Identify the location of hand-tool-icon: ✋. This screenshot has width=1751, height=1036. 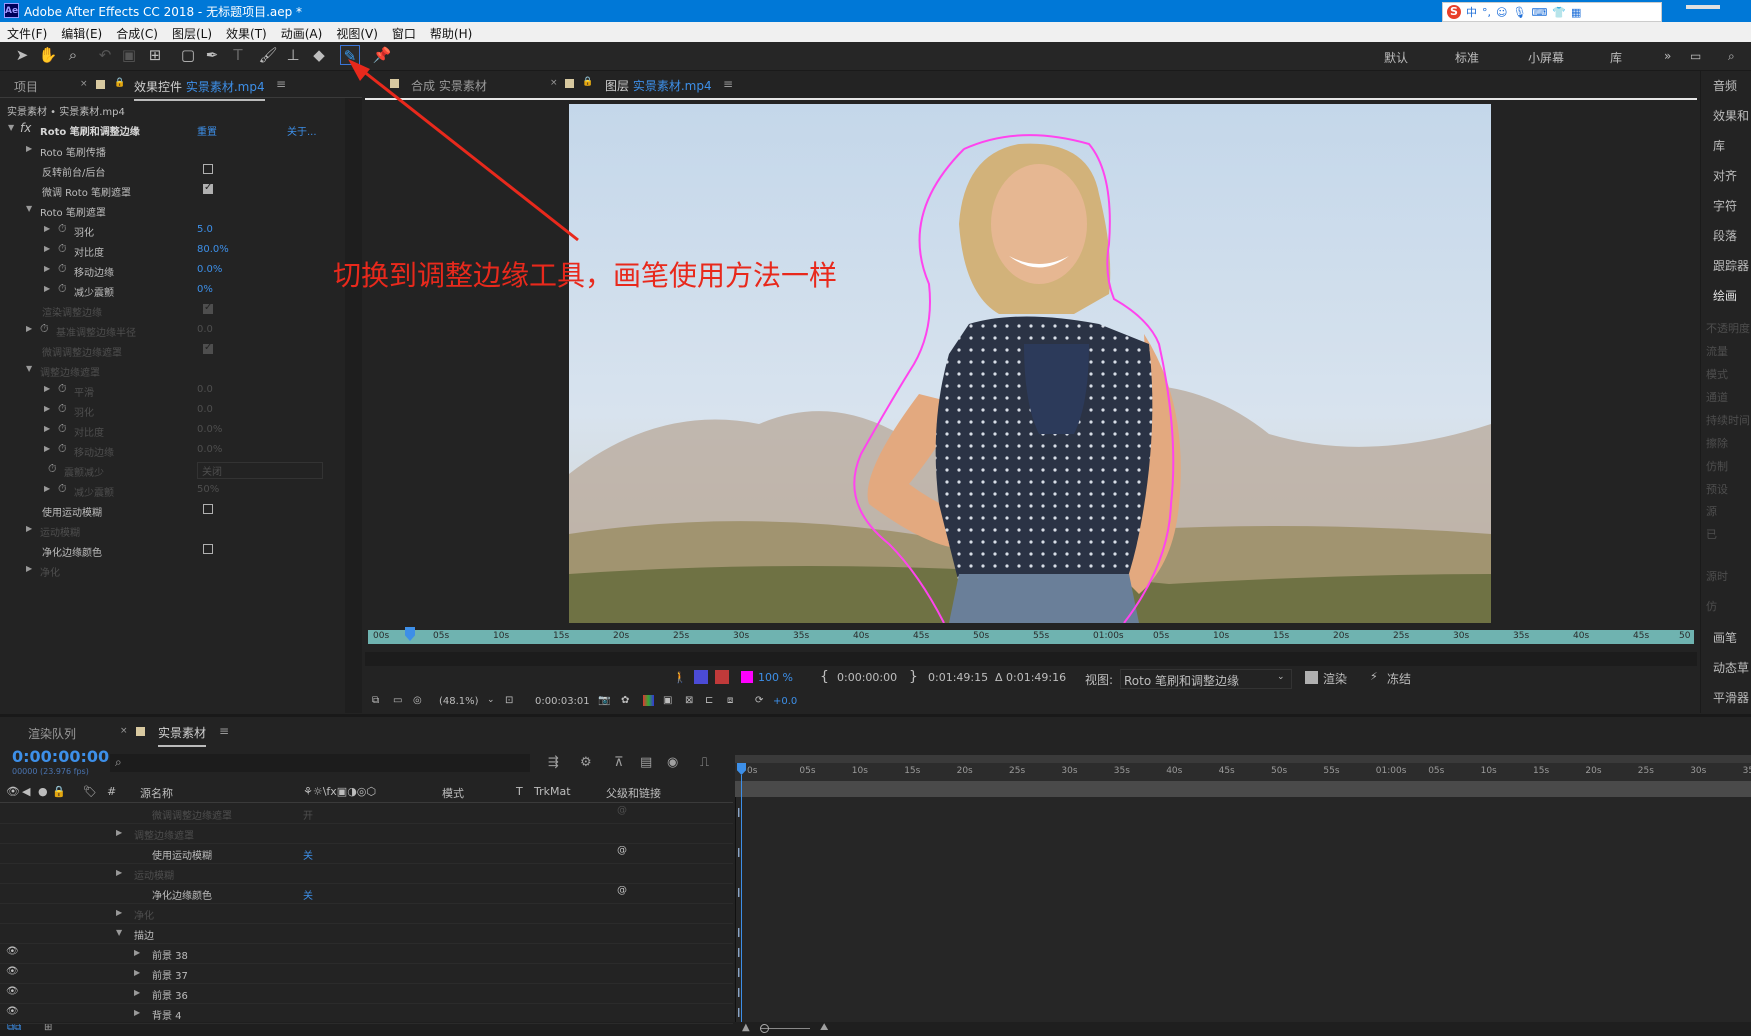
(48, 55).